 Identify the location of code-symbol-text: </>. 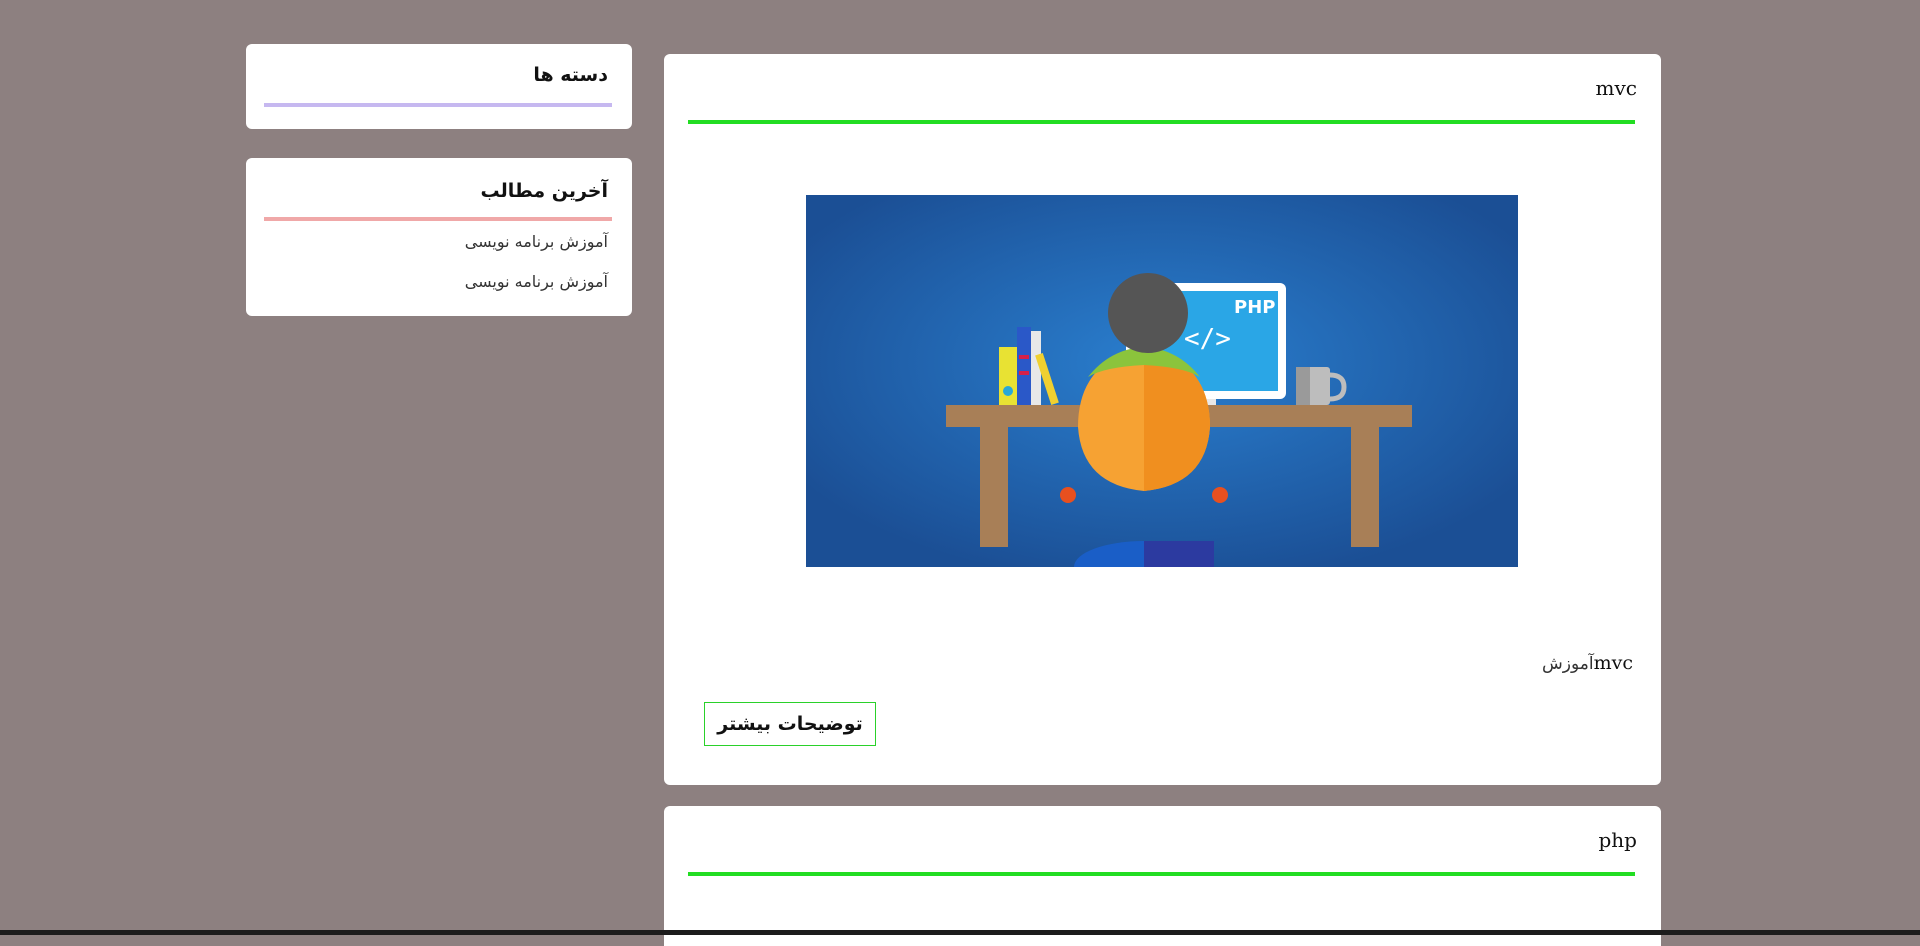
(1207, 339).